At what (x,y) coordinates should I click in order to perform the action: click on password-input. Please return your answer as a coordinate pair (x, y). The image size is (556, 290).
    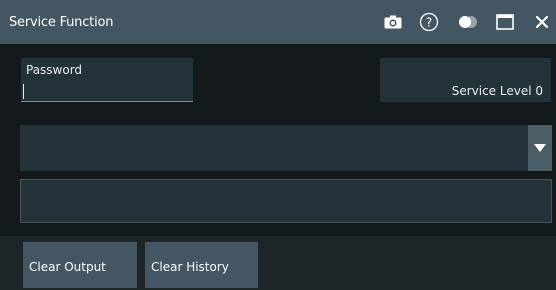
    Looking at the image, I should click on (107, 91).